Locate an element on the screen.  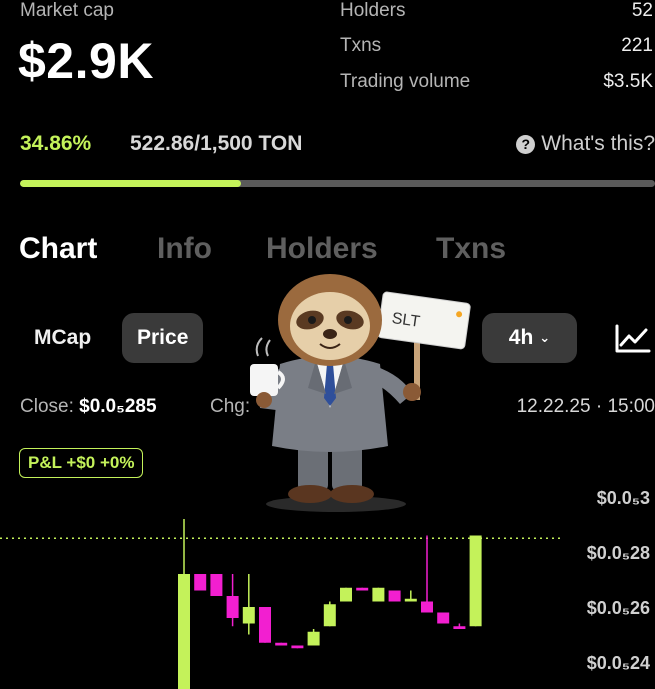
volume-value: $3.5K is located at coordinates (628, 81).